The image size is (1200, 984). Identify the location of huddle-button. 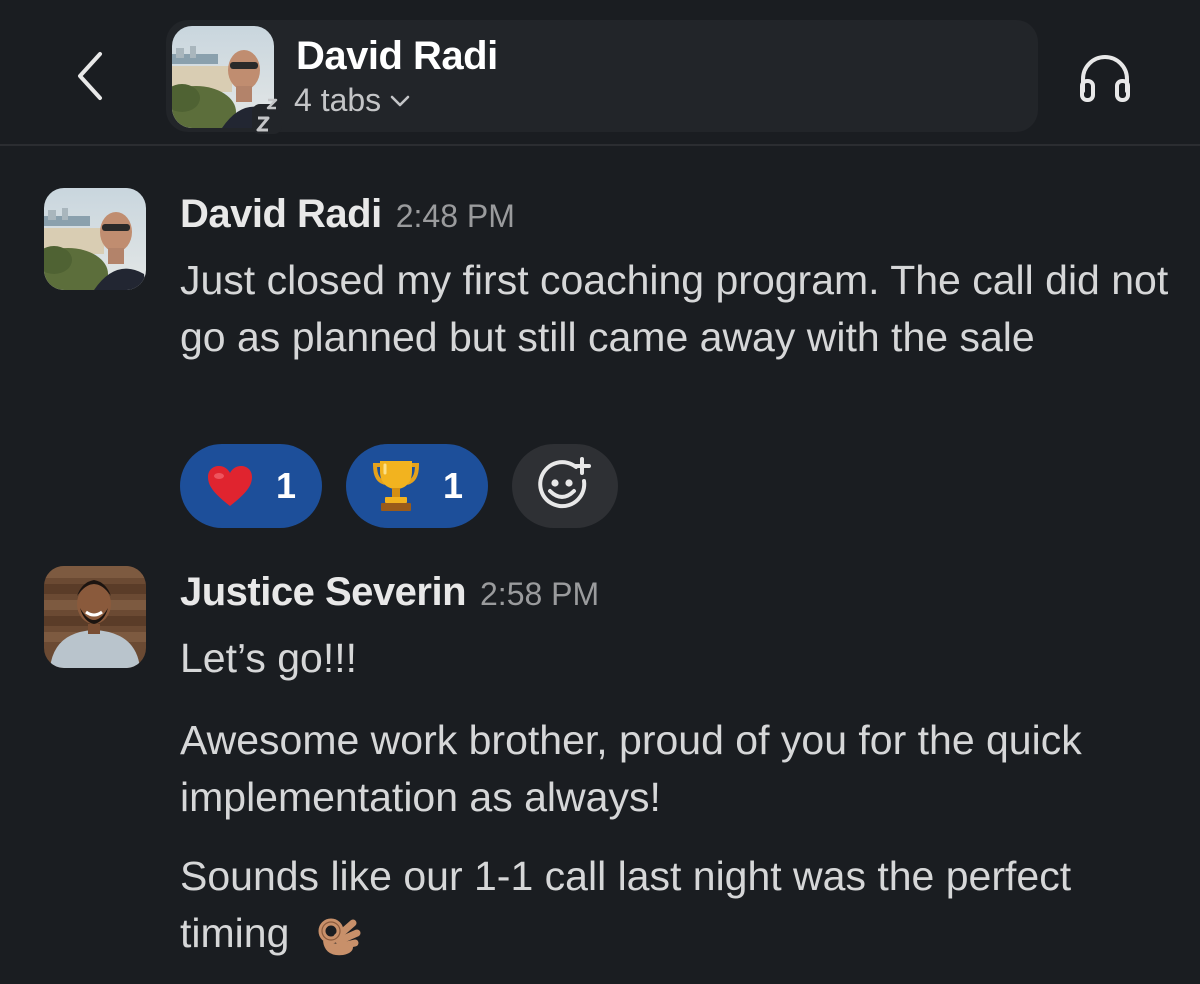
(1105, 78).